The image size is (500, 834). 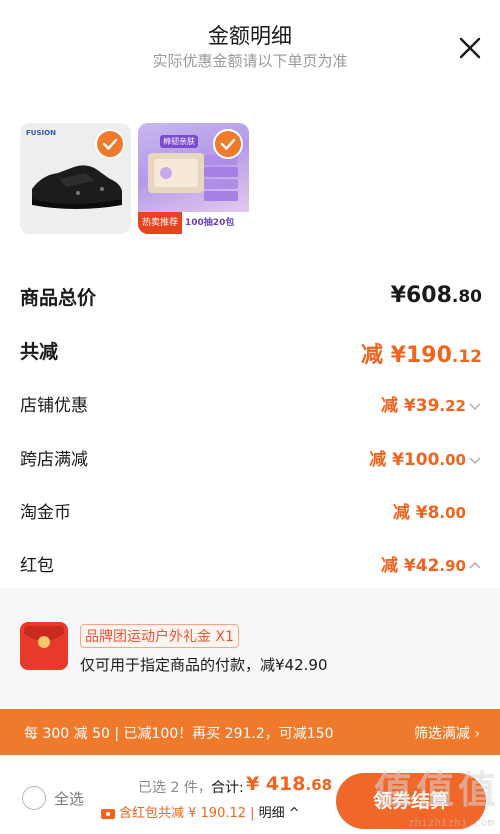 What do you see at coordinates (175, 788) in the screenshot?
I see `selected-count: 已选 2 件，` at bounding box center [175, 788].